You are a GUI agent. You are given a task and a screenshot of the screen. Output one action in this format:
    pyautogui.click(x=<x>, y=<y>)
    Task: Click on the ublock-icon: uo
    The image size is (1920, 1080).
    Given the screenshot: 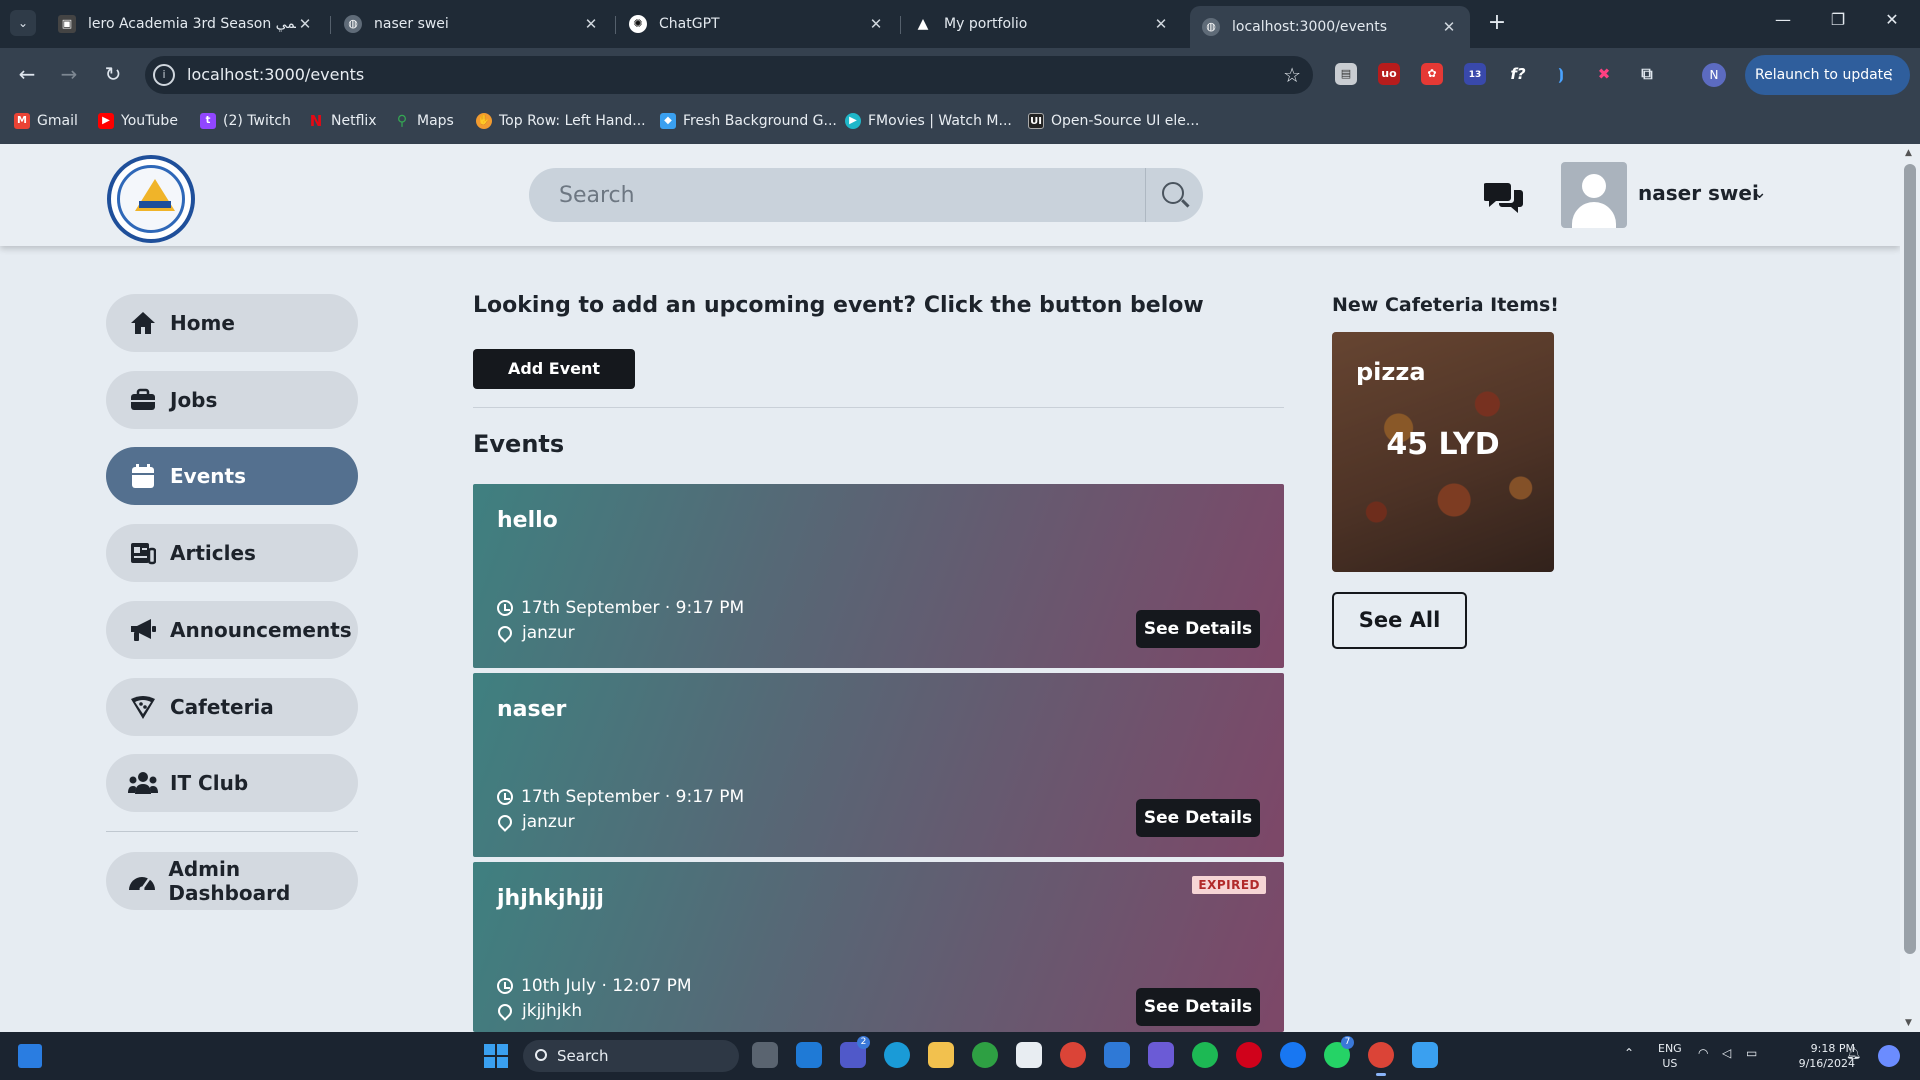 What is the action you would take?
    pyautogui.click(x=1389, y=74)
    